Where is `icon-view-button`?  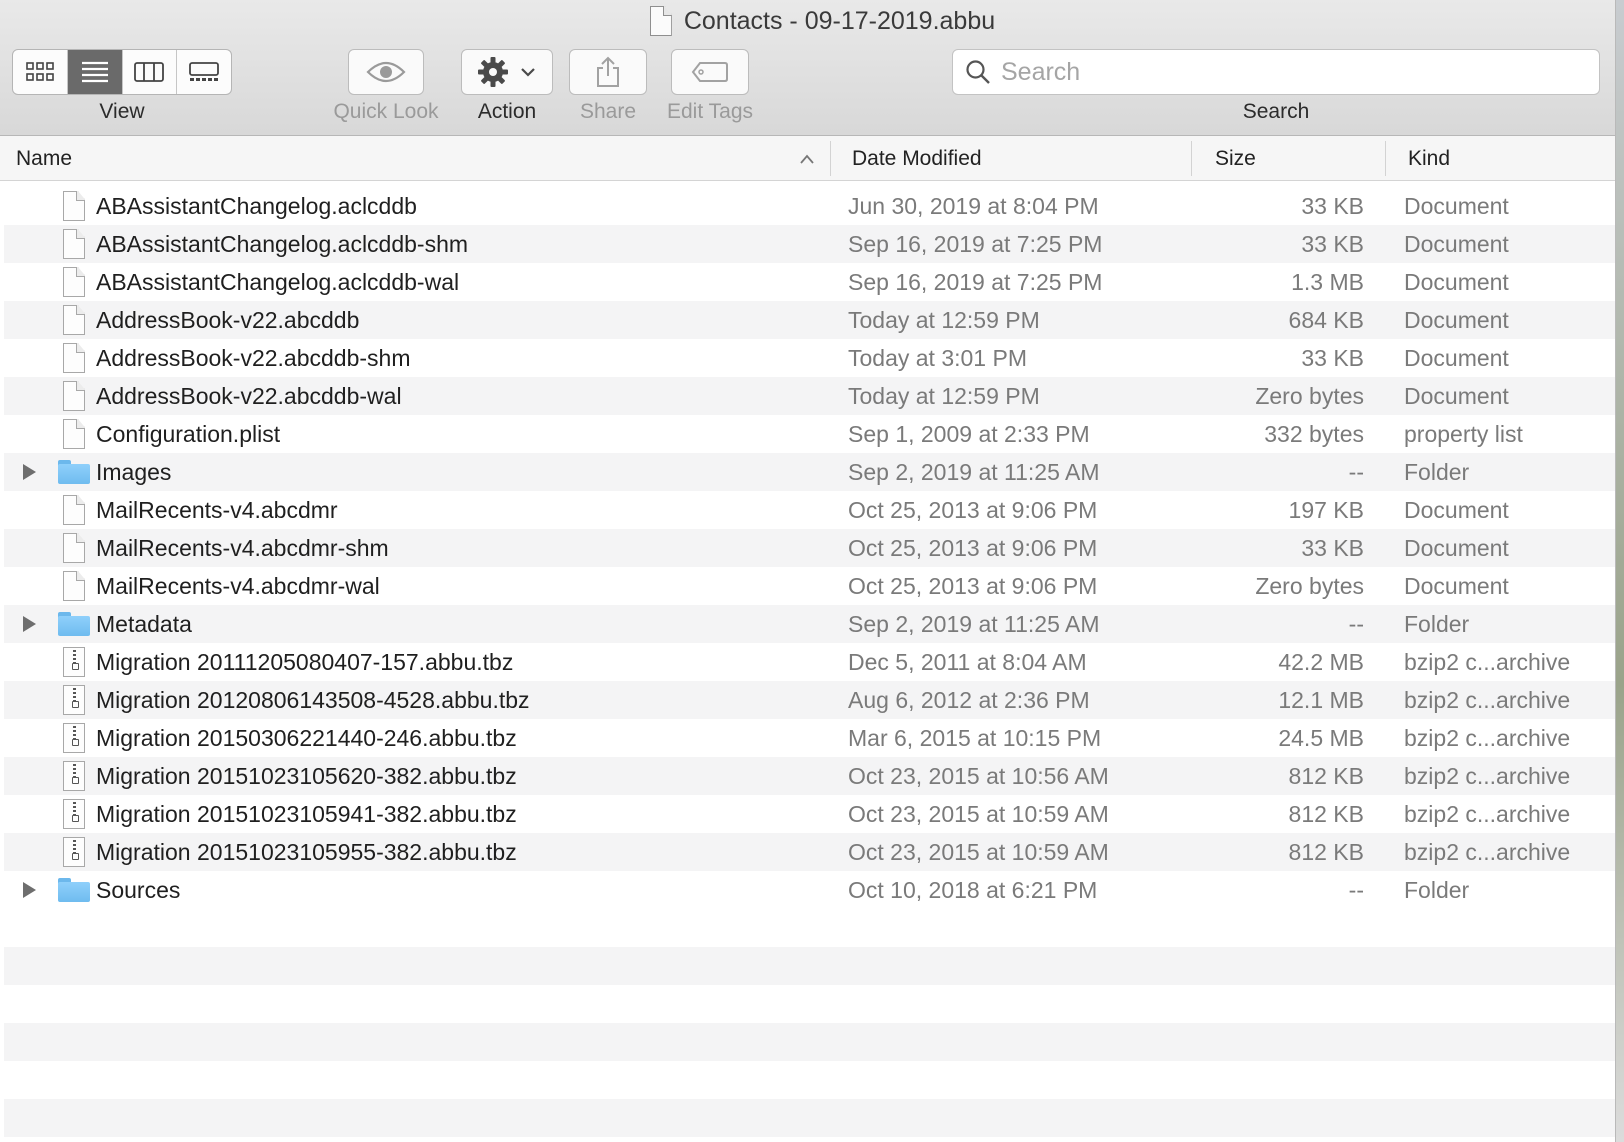 icon-view-button is located at coordinates (40, 72).